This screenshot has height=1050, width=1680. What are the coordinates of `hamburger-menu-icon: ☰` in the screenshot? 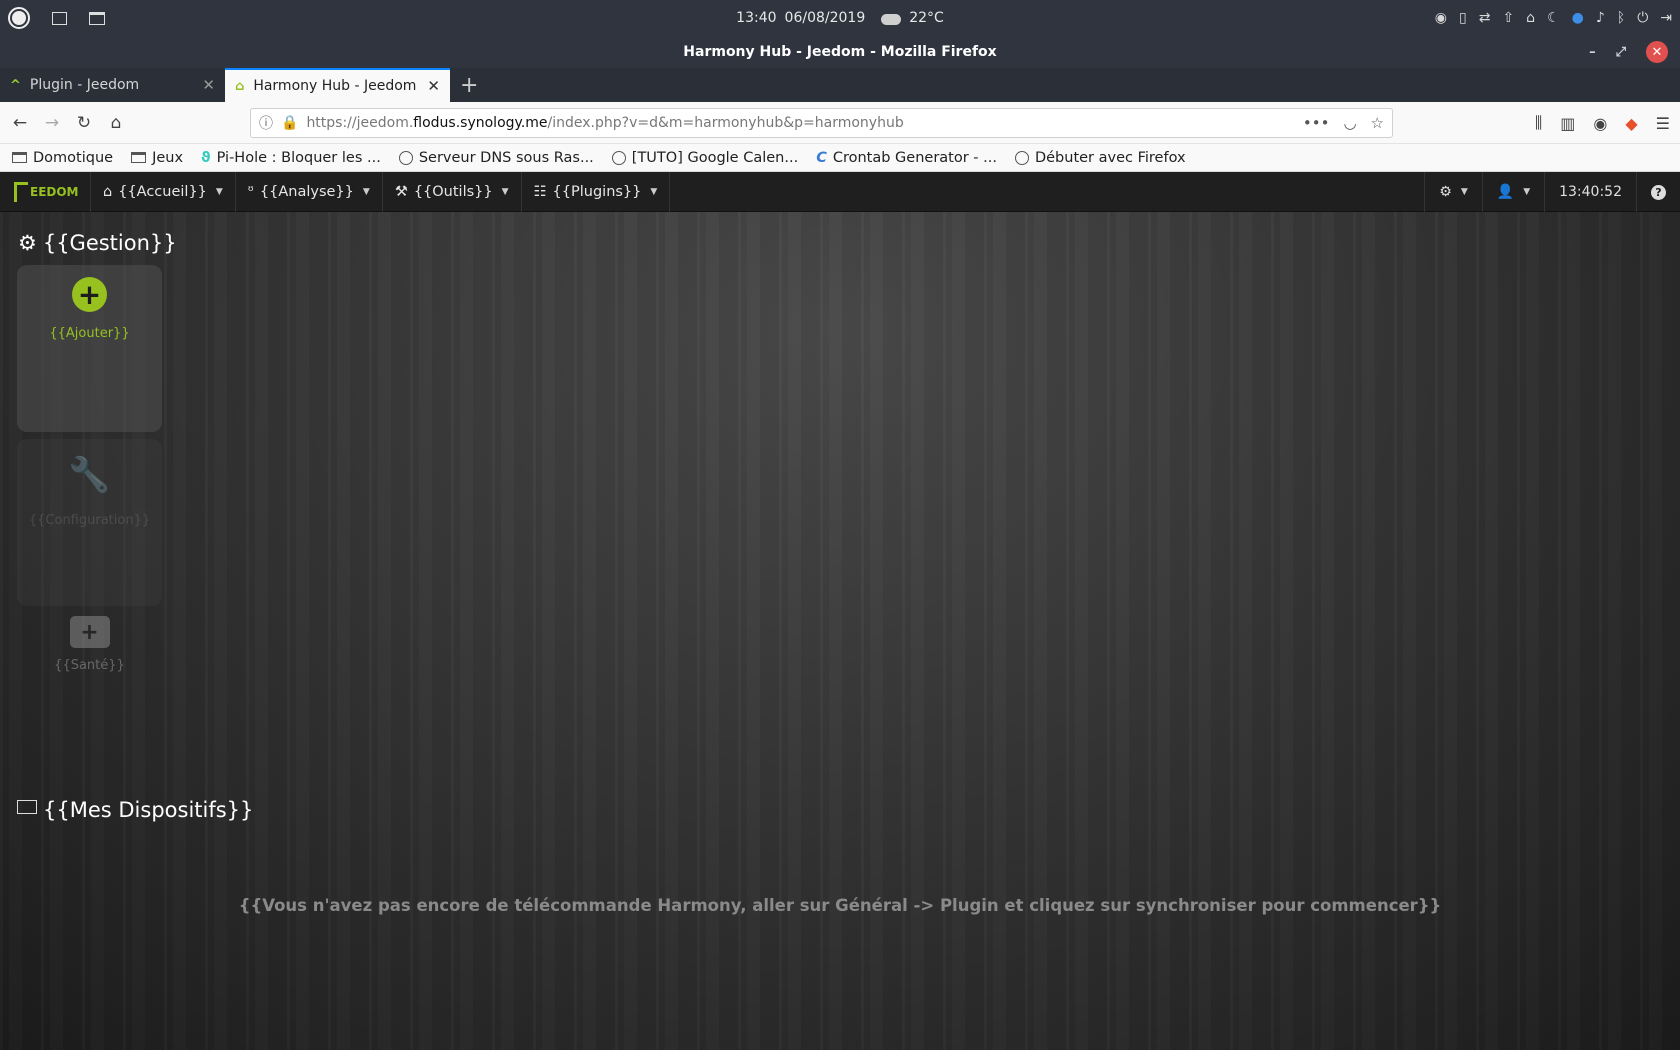 It's located at (1663, 123).